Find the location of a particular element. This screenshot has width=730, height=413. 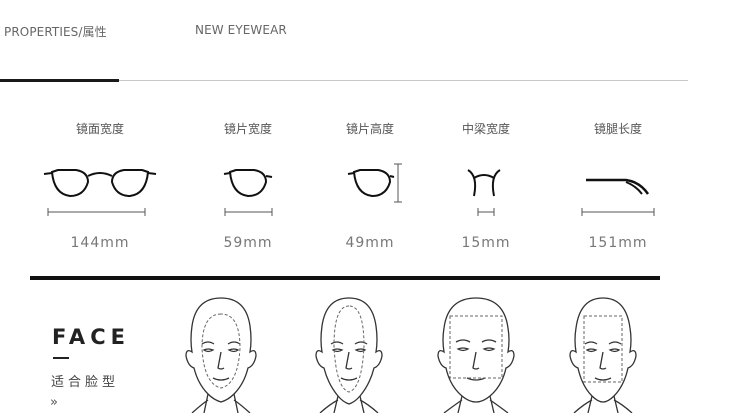

spec-value: 15mm is located at coordinates (486, 243).